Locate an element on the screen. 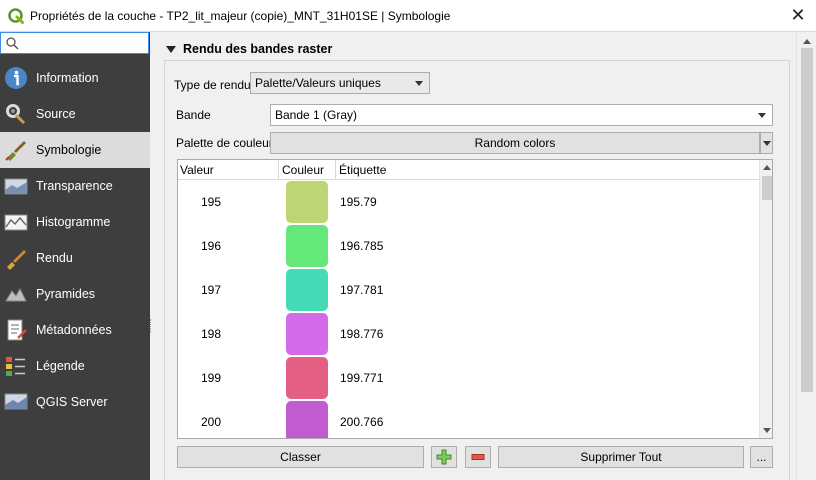 Image resolution: width=816 pixels, height=480 pixels. sidebar-item-source: Source is located at coordinates (75, 114).